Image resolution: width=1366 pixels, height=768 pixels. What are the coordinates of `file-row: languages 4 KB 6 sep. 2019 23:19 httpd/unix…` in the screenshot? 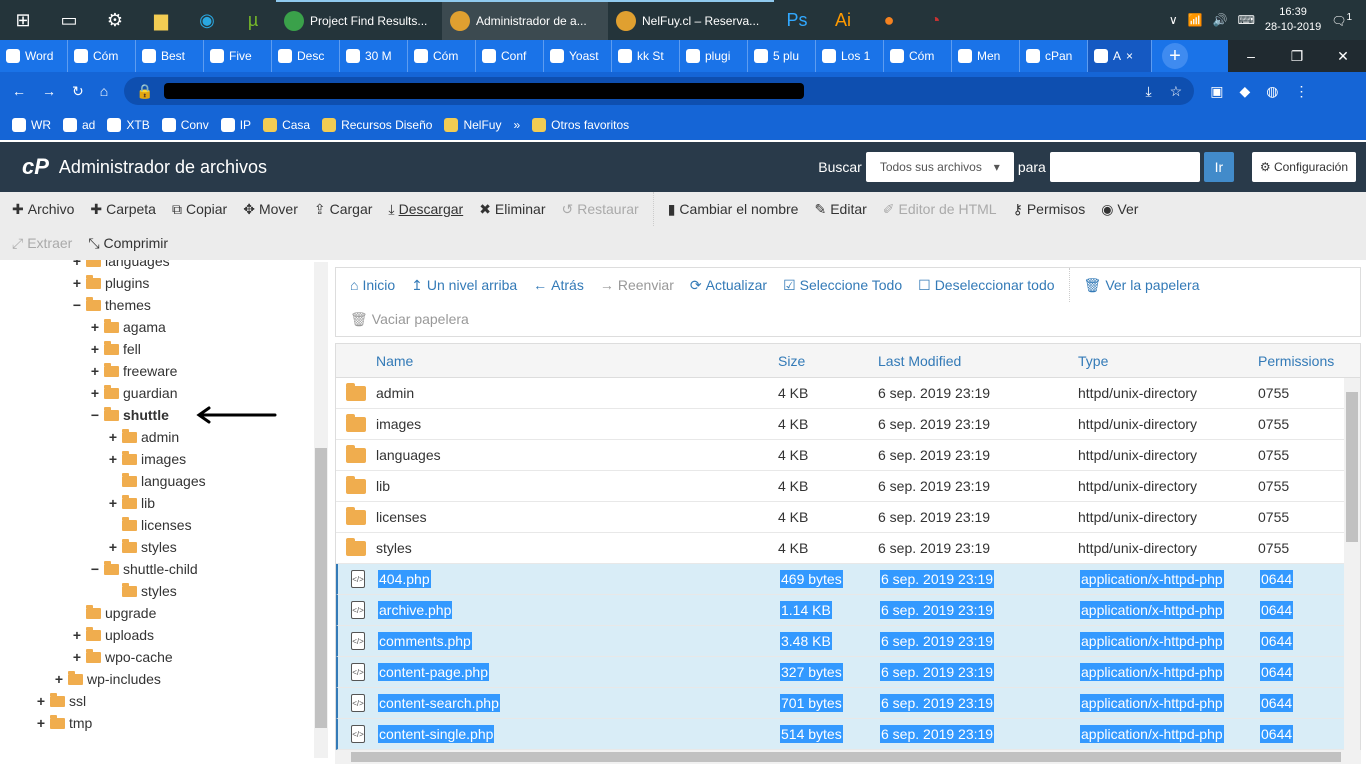 It's located at (848, 455).